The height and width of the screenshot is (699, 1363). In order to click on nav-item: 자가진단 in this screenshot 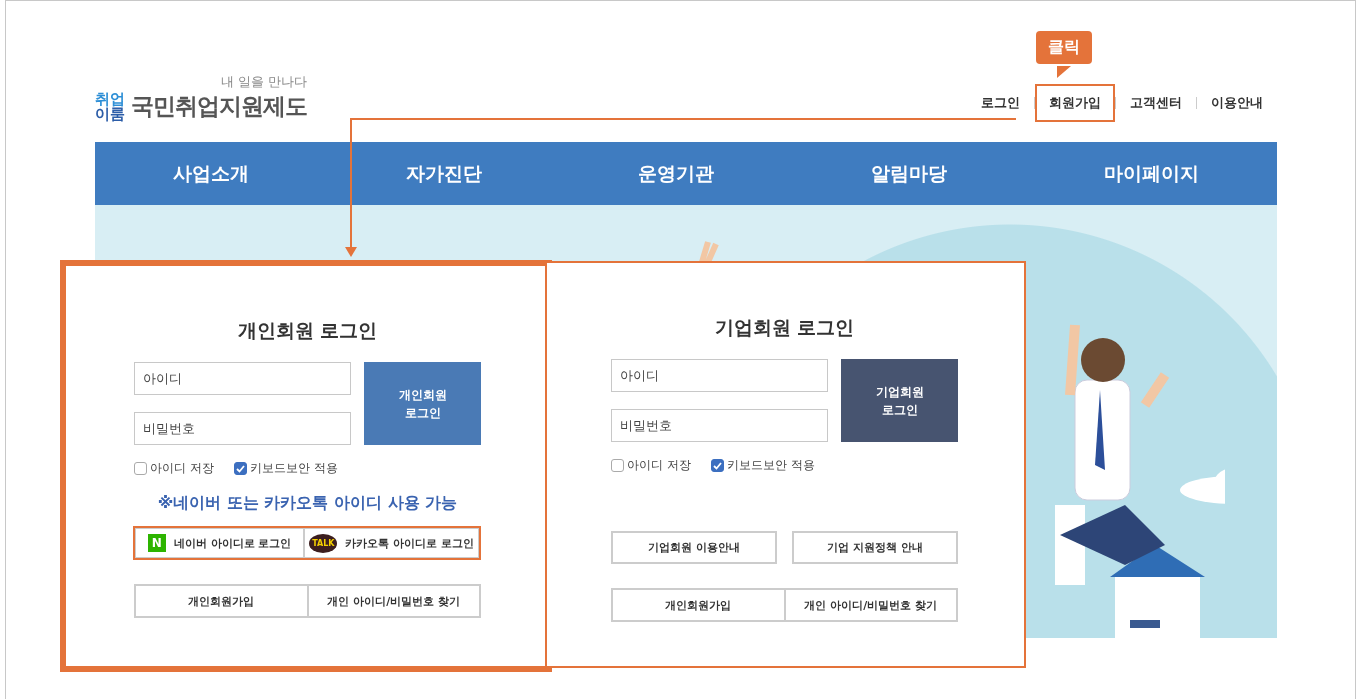, I will do `click(443, 173)`.